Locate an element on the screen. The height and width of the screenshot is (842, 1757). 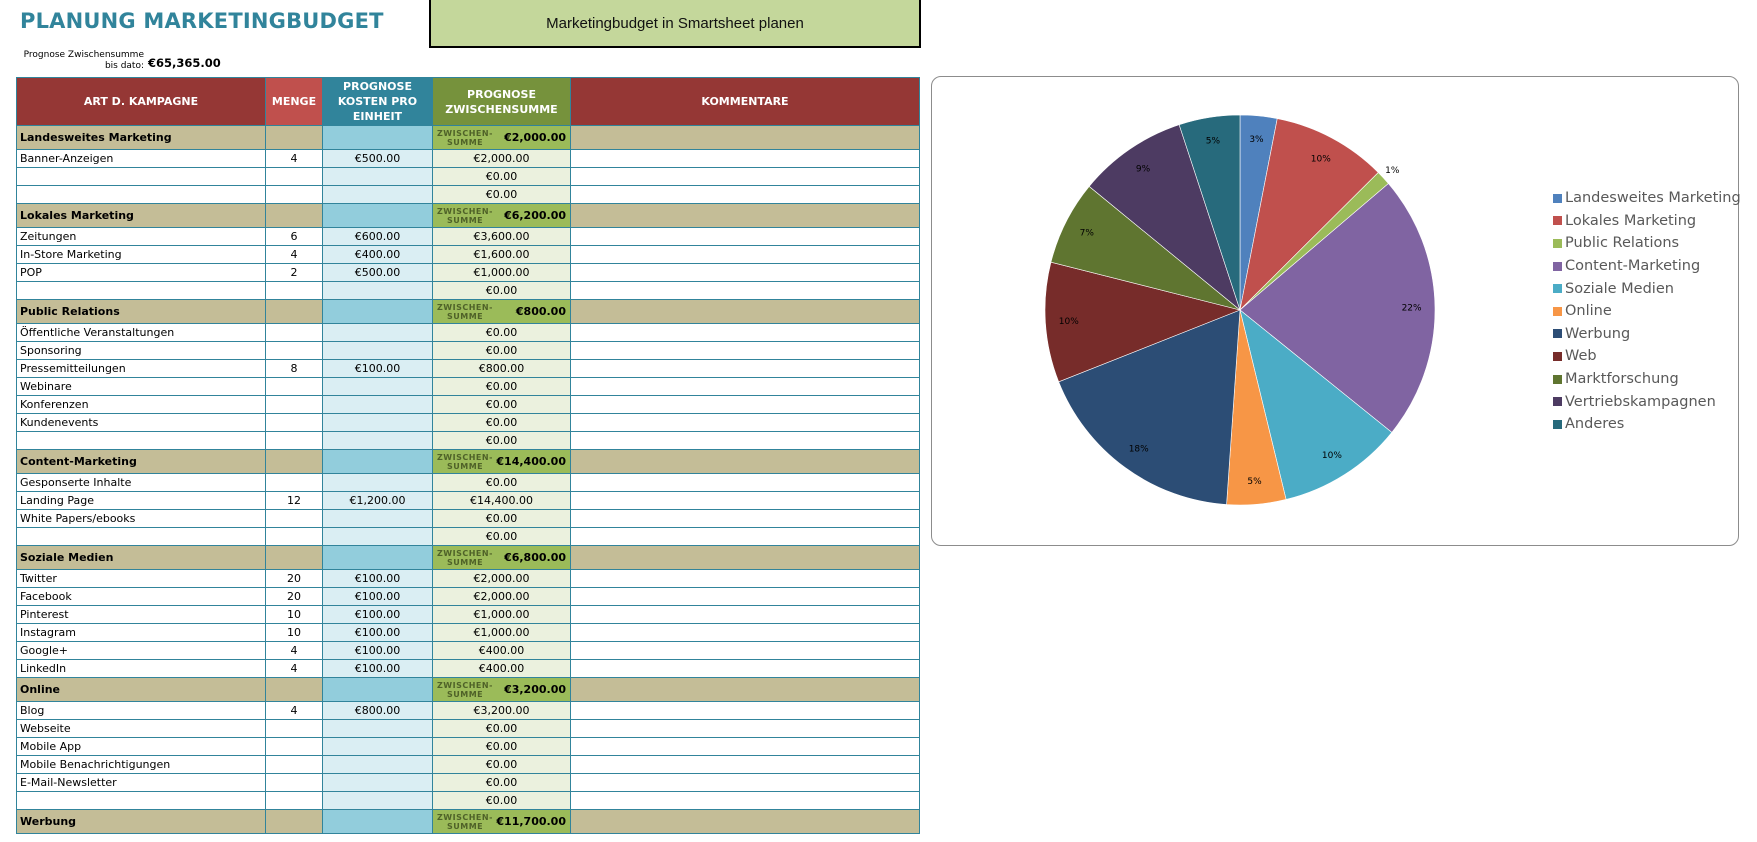
legend-item: Marktforschung is located at coordinates (1647, 379).